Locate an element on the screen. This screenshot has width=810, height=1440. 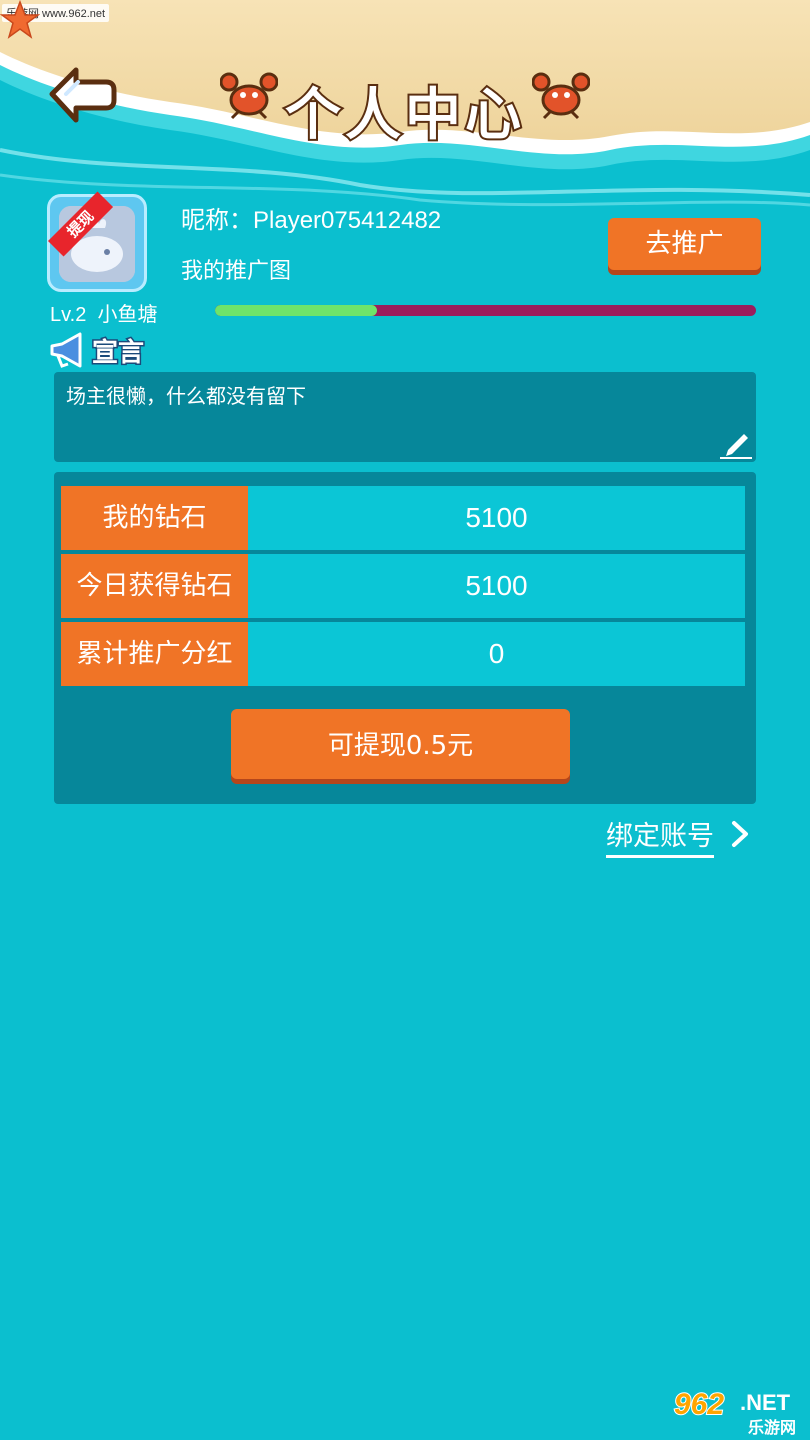
chevron-right-icon is located at coordinates (740, 834).